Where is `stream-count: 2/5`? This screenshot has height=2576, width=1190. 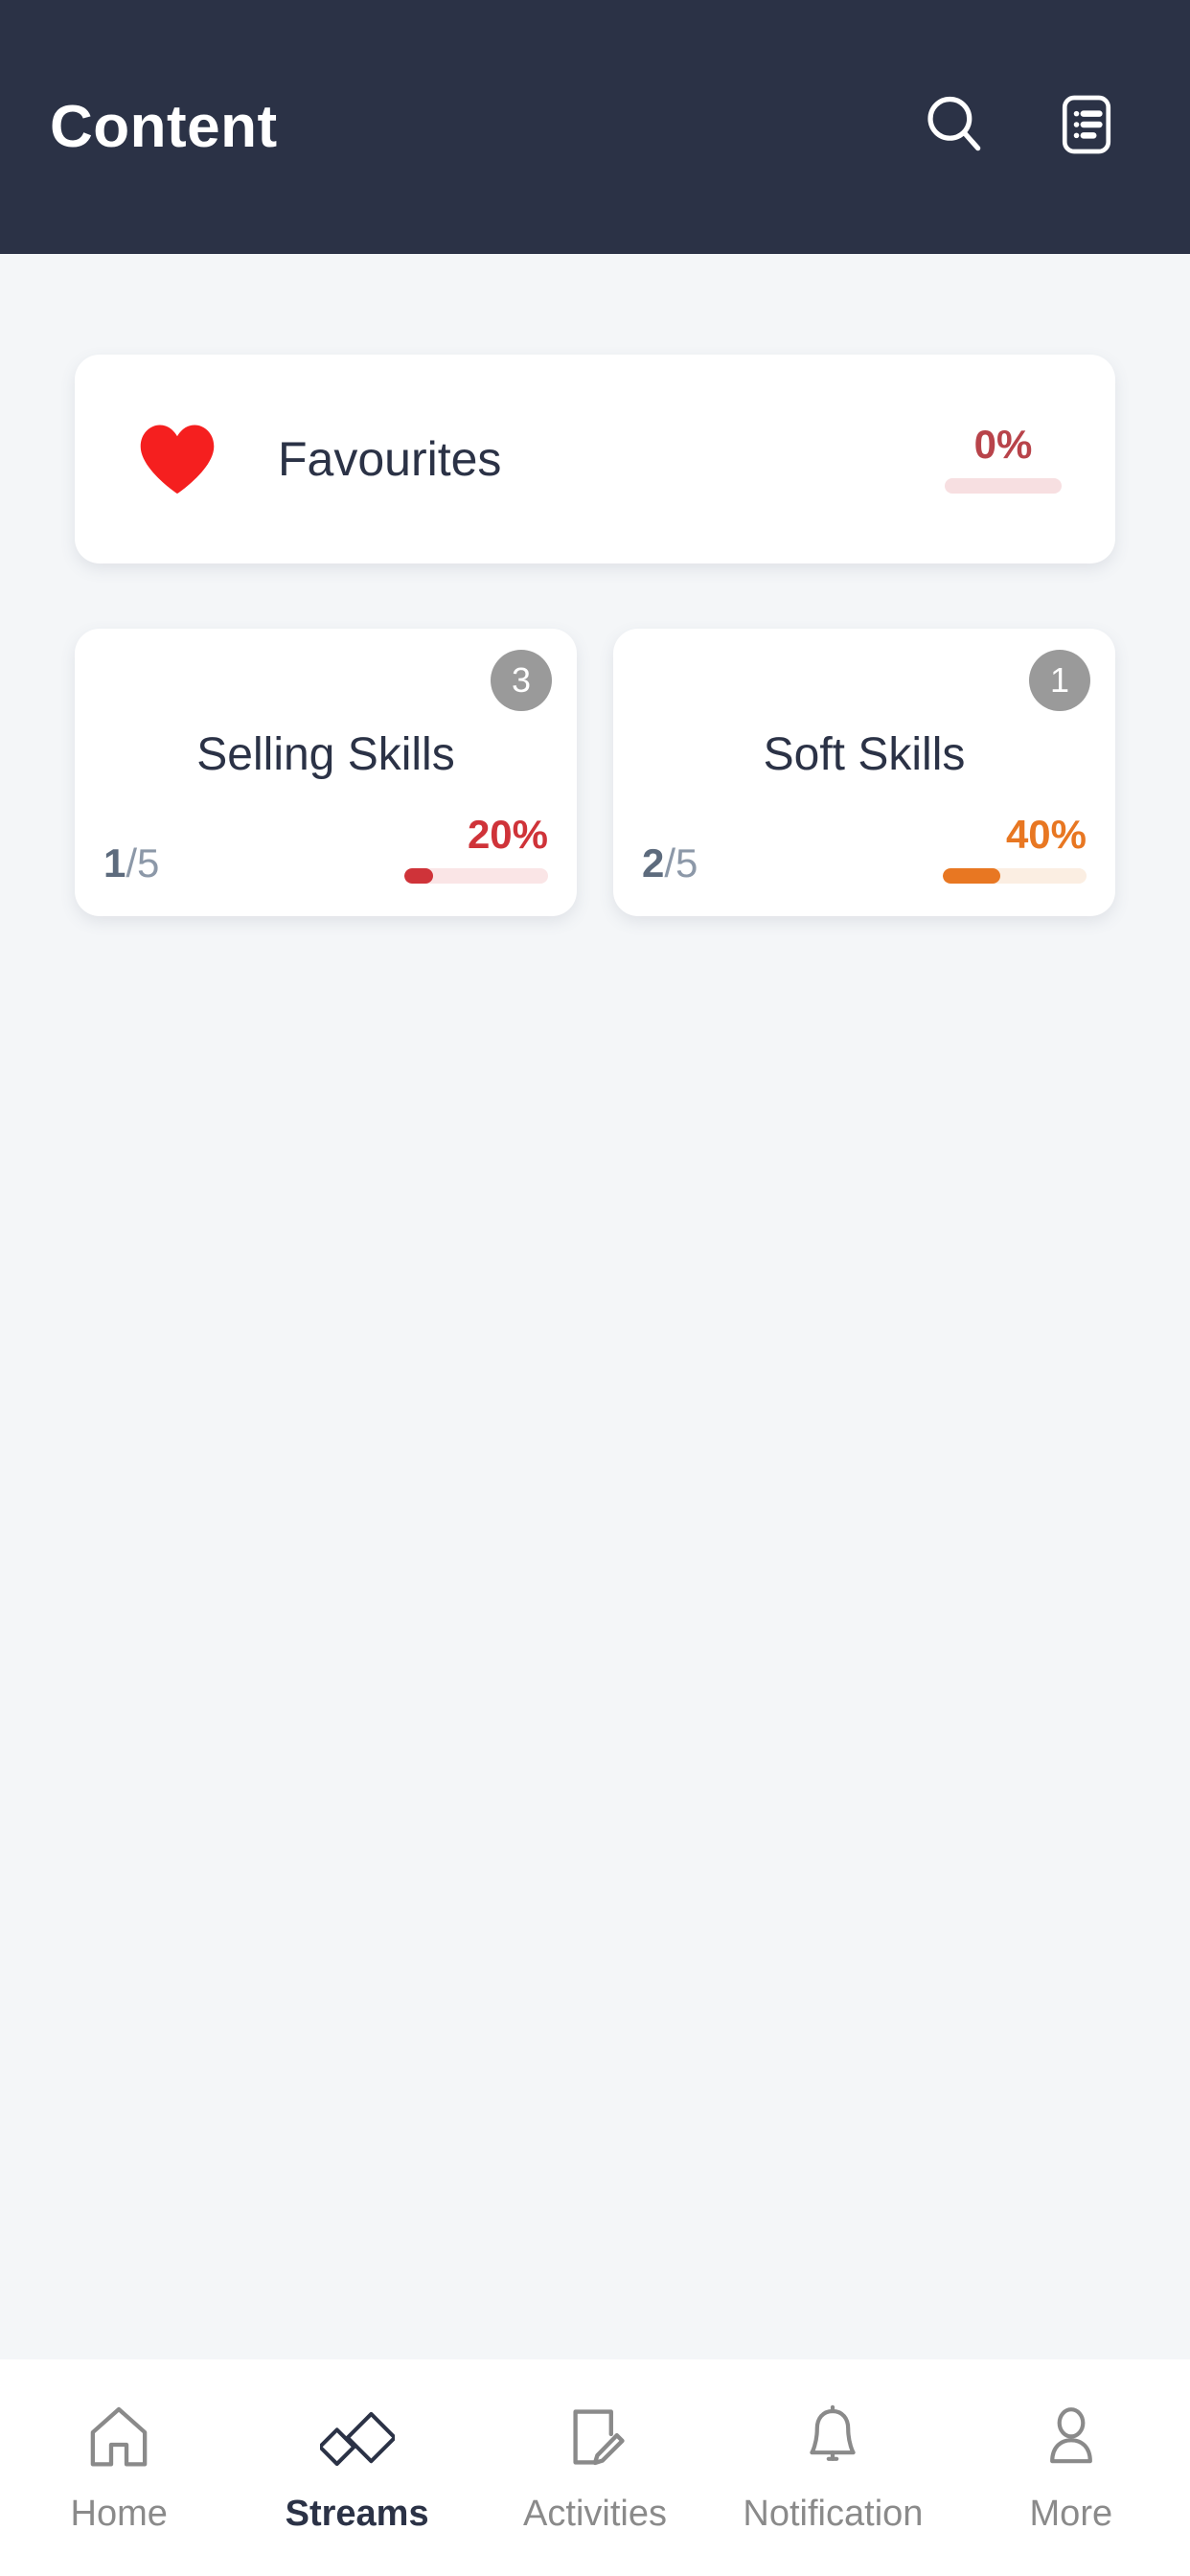
stream-count: 2/5 is located at coordinates (670, 863).